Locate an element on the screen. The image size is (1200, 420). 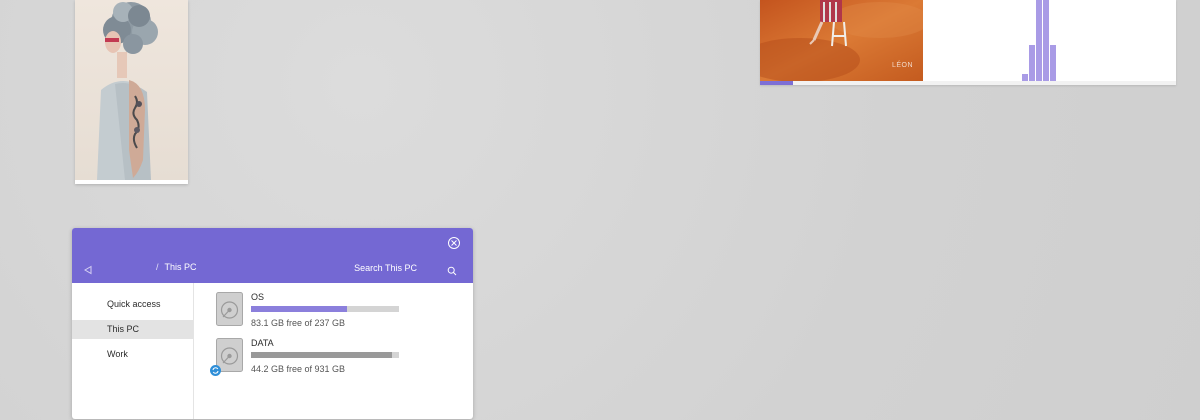
navigation-pane: Quick access This PC Work is located at coordinates (133, 351).